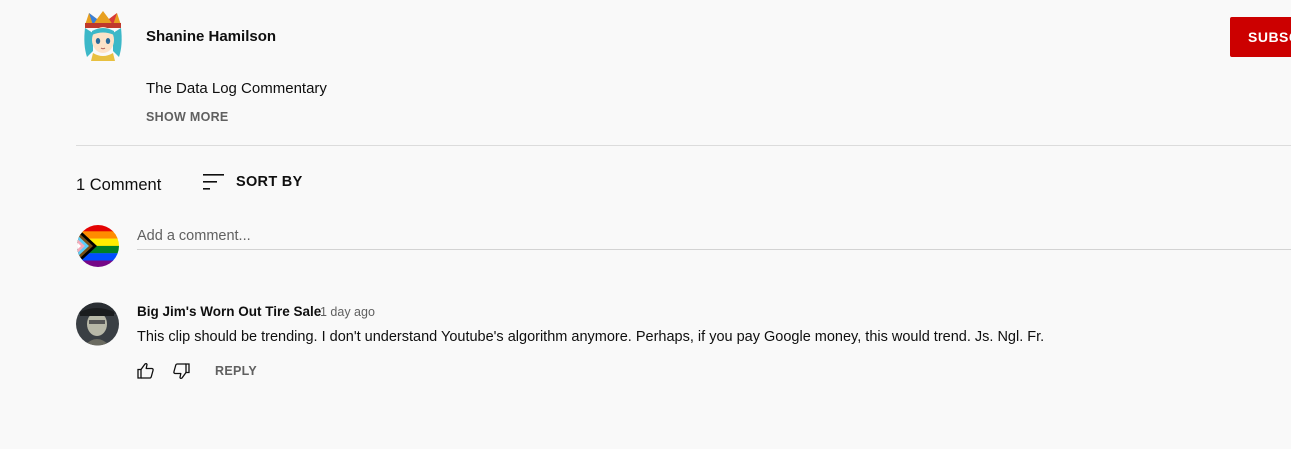 This screenshot has height=449, width=1291. I want to click on thumbs-down-icon, so click(181, 371).